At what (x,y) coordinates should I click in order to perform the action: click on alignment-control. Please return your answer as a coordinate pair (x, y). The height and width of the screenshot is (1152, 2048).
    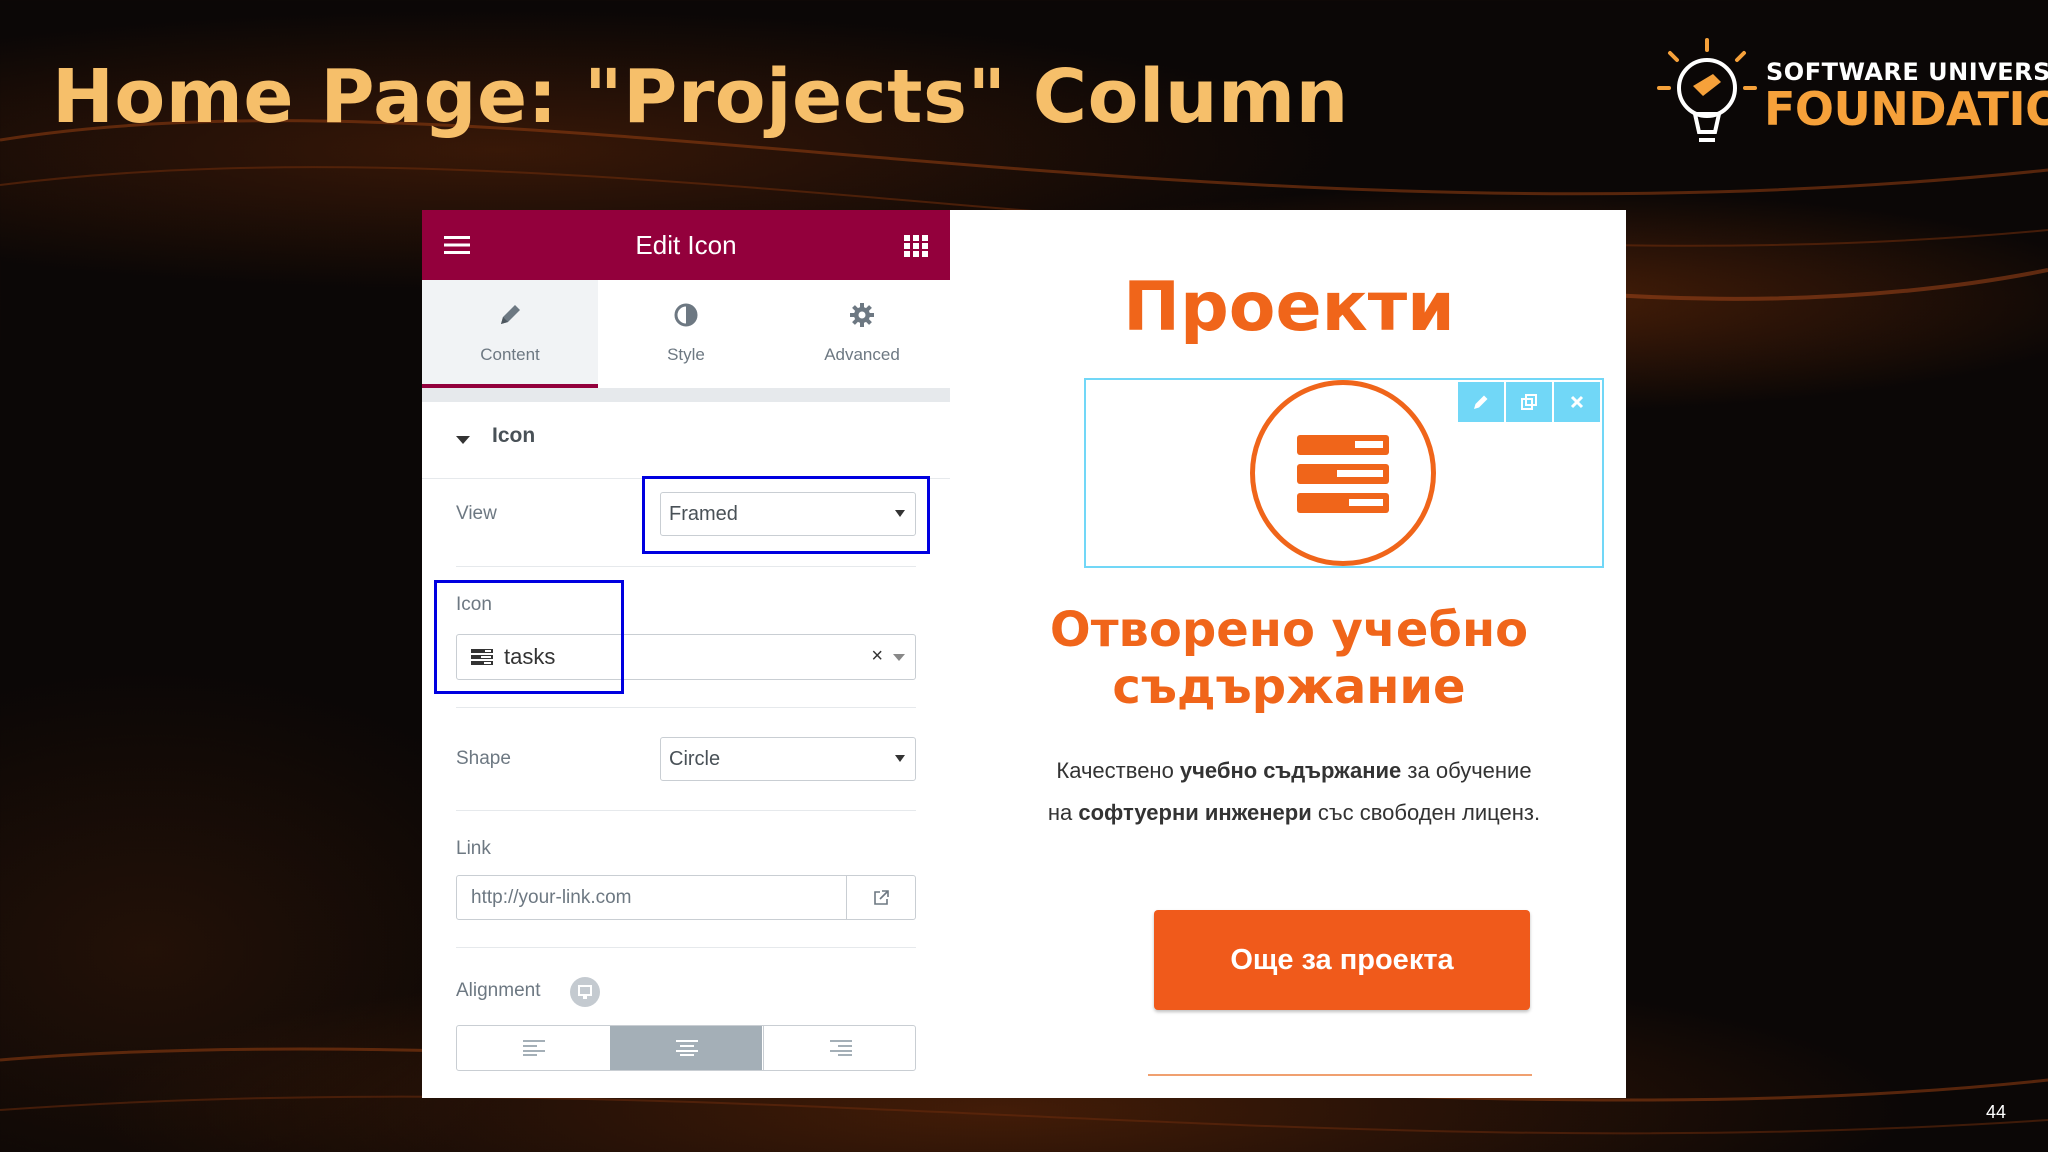
    Looking at the image, I should click on (686, 1048).